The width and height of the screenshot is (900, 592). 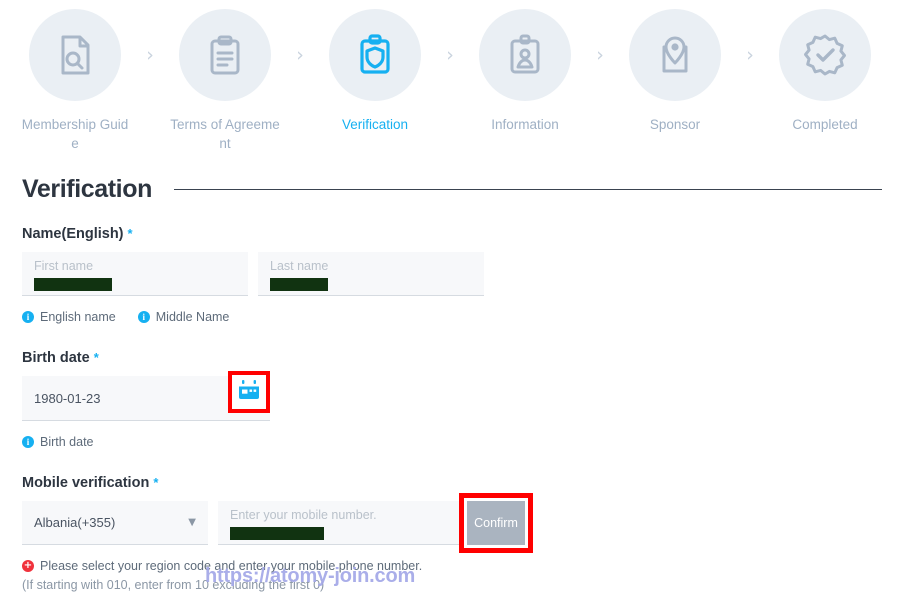 What do you see at coordinates (299, 284) in the screenshot?
I see `last-name-redaction` at bounding box center [299, 284].